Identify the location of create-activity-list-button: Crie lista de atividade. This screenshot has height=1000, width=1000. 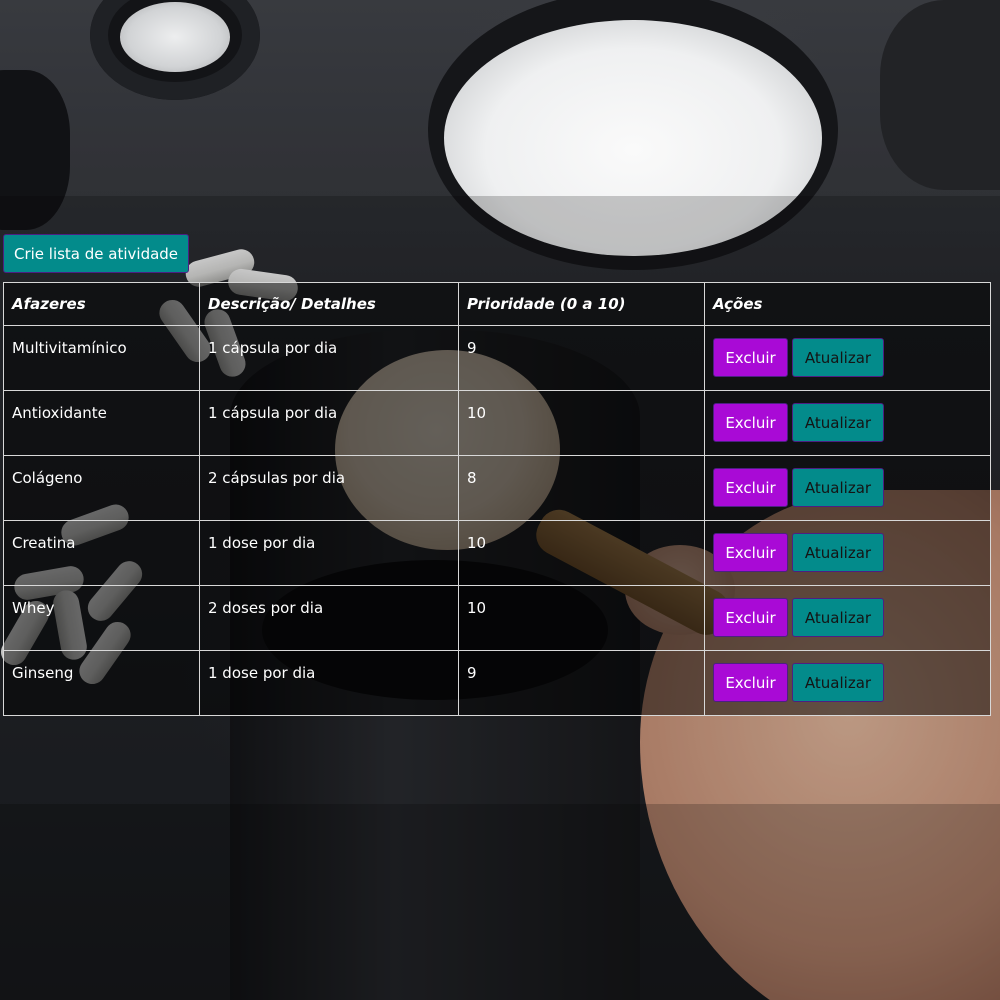
(96, 253).